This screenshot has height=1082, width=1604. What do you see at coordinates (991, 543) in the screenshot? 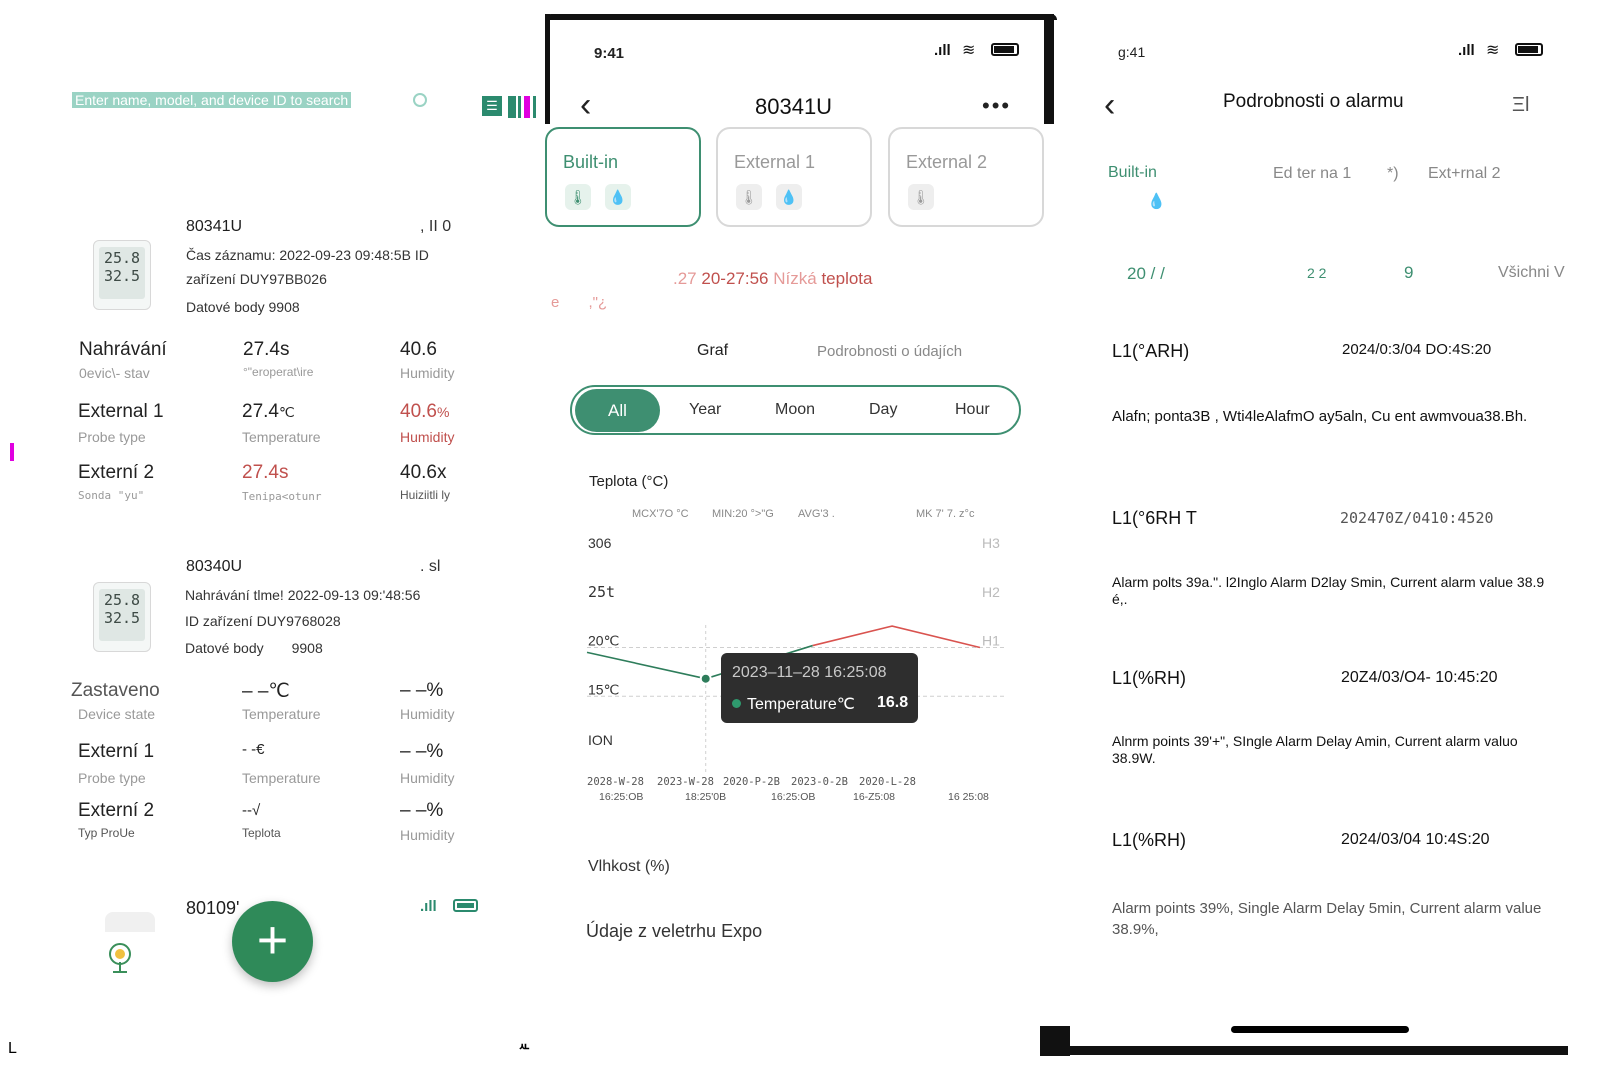
I see `threshold-label: H3` at bounding box center [991, 543].